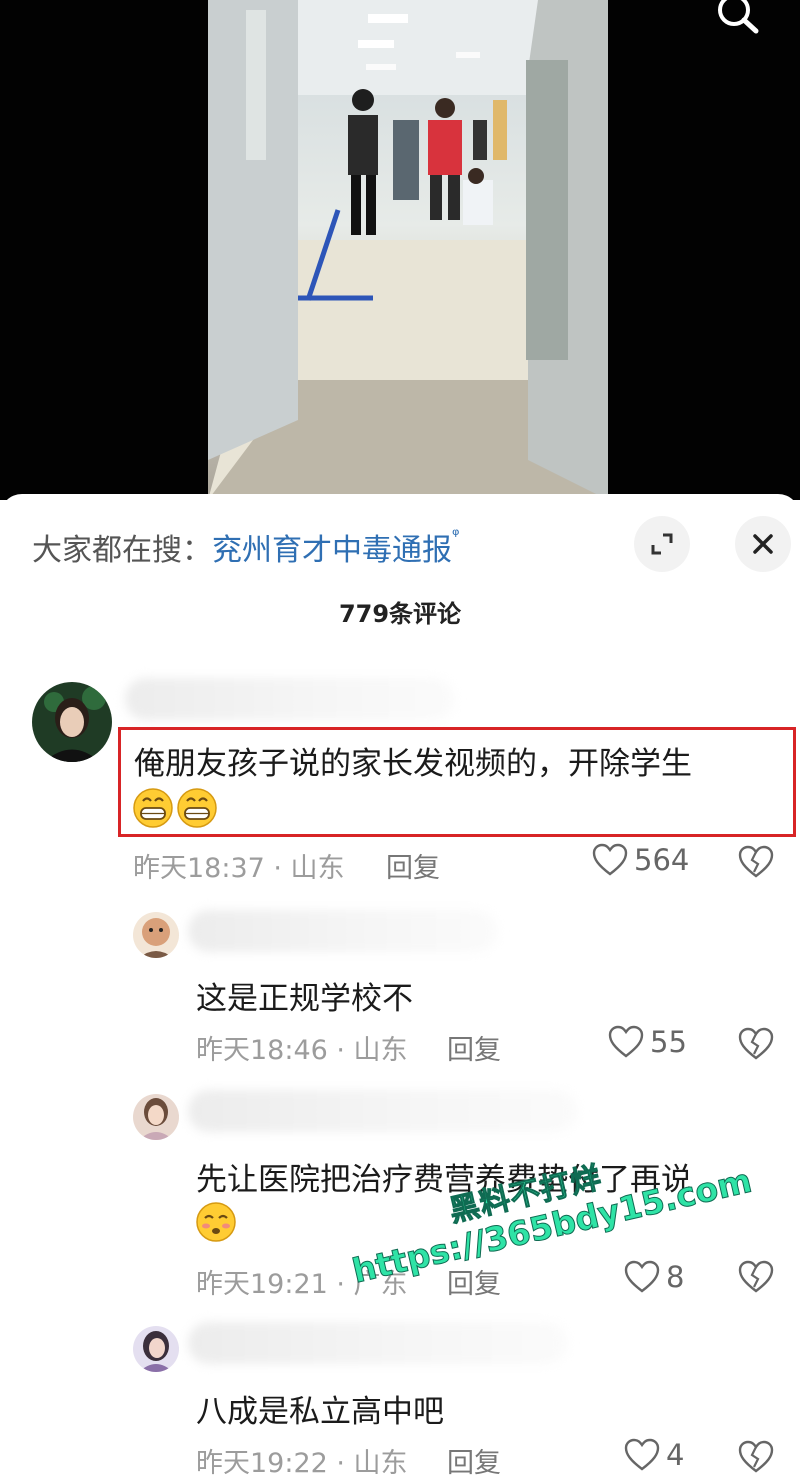  Describe the element at coordinates (444, 1180) in the screenshot. I see `comment-text: 先让医院把治疗费营养费垫付了再说` at that location.